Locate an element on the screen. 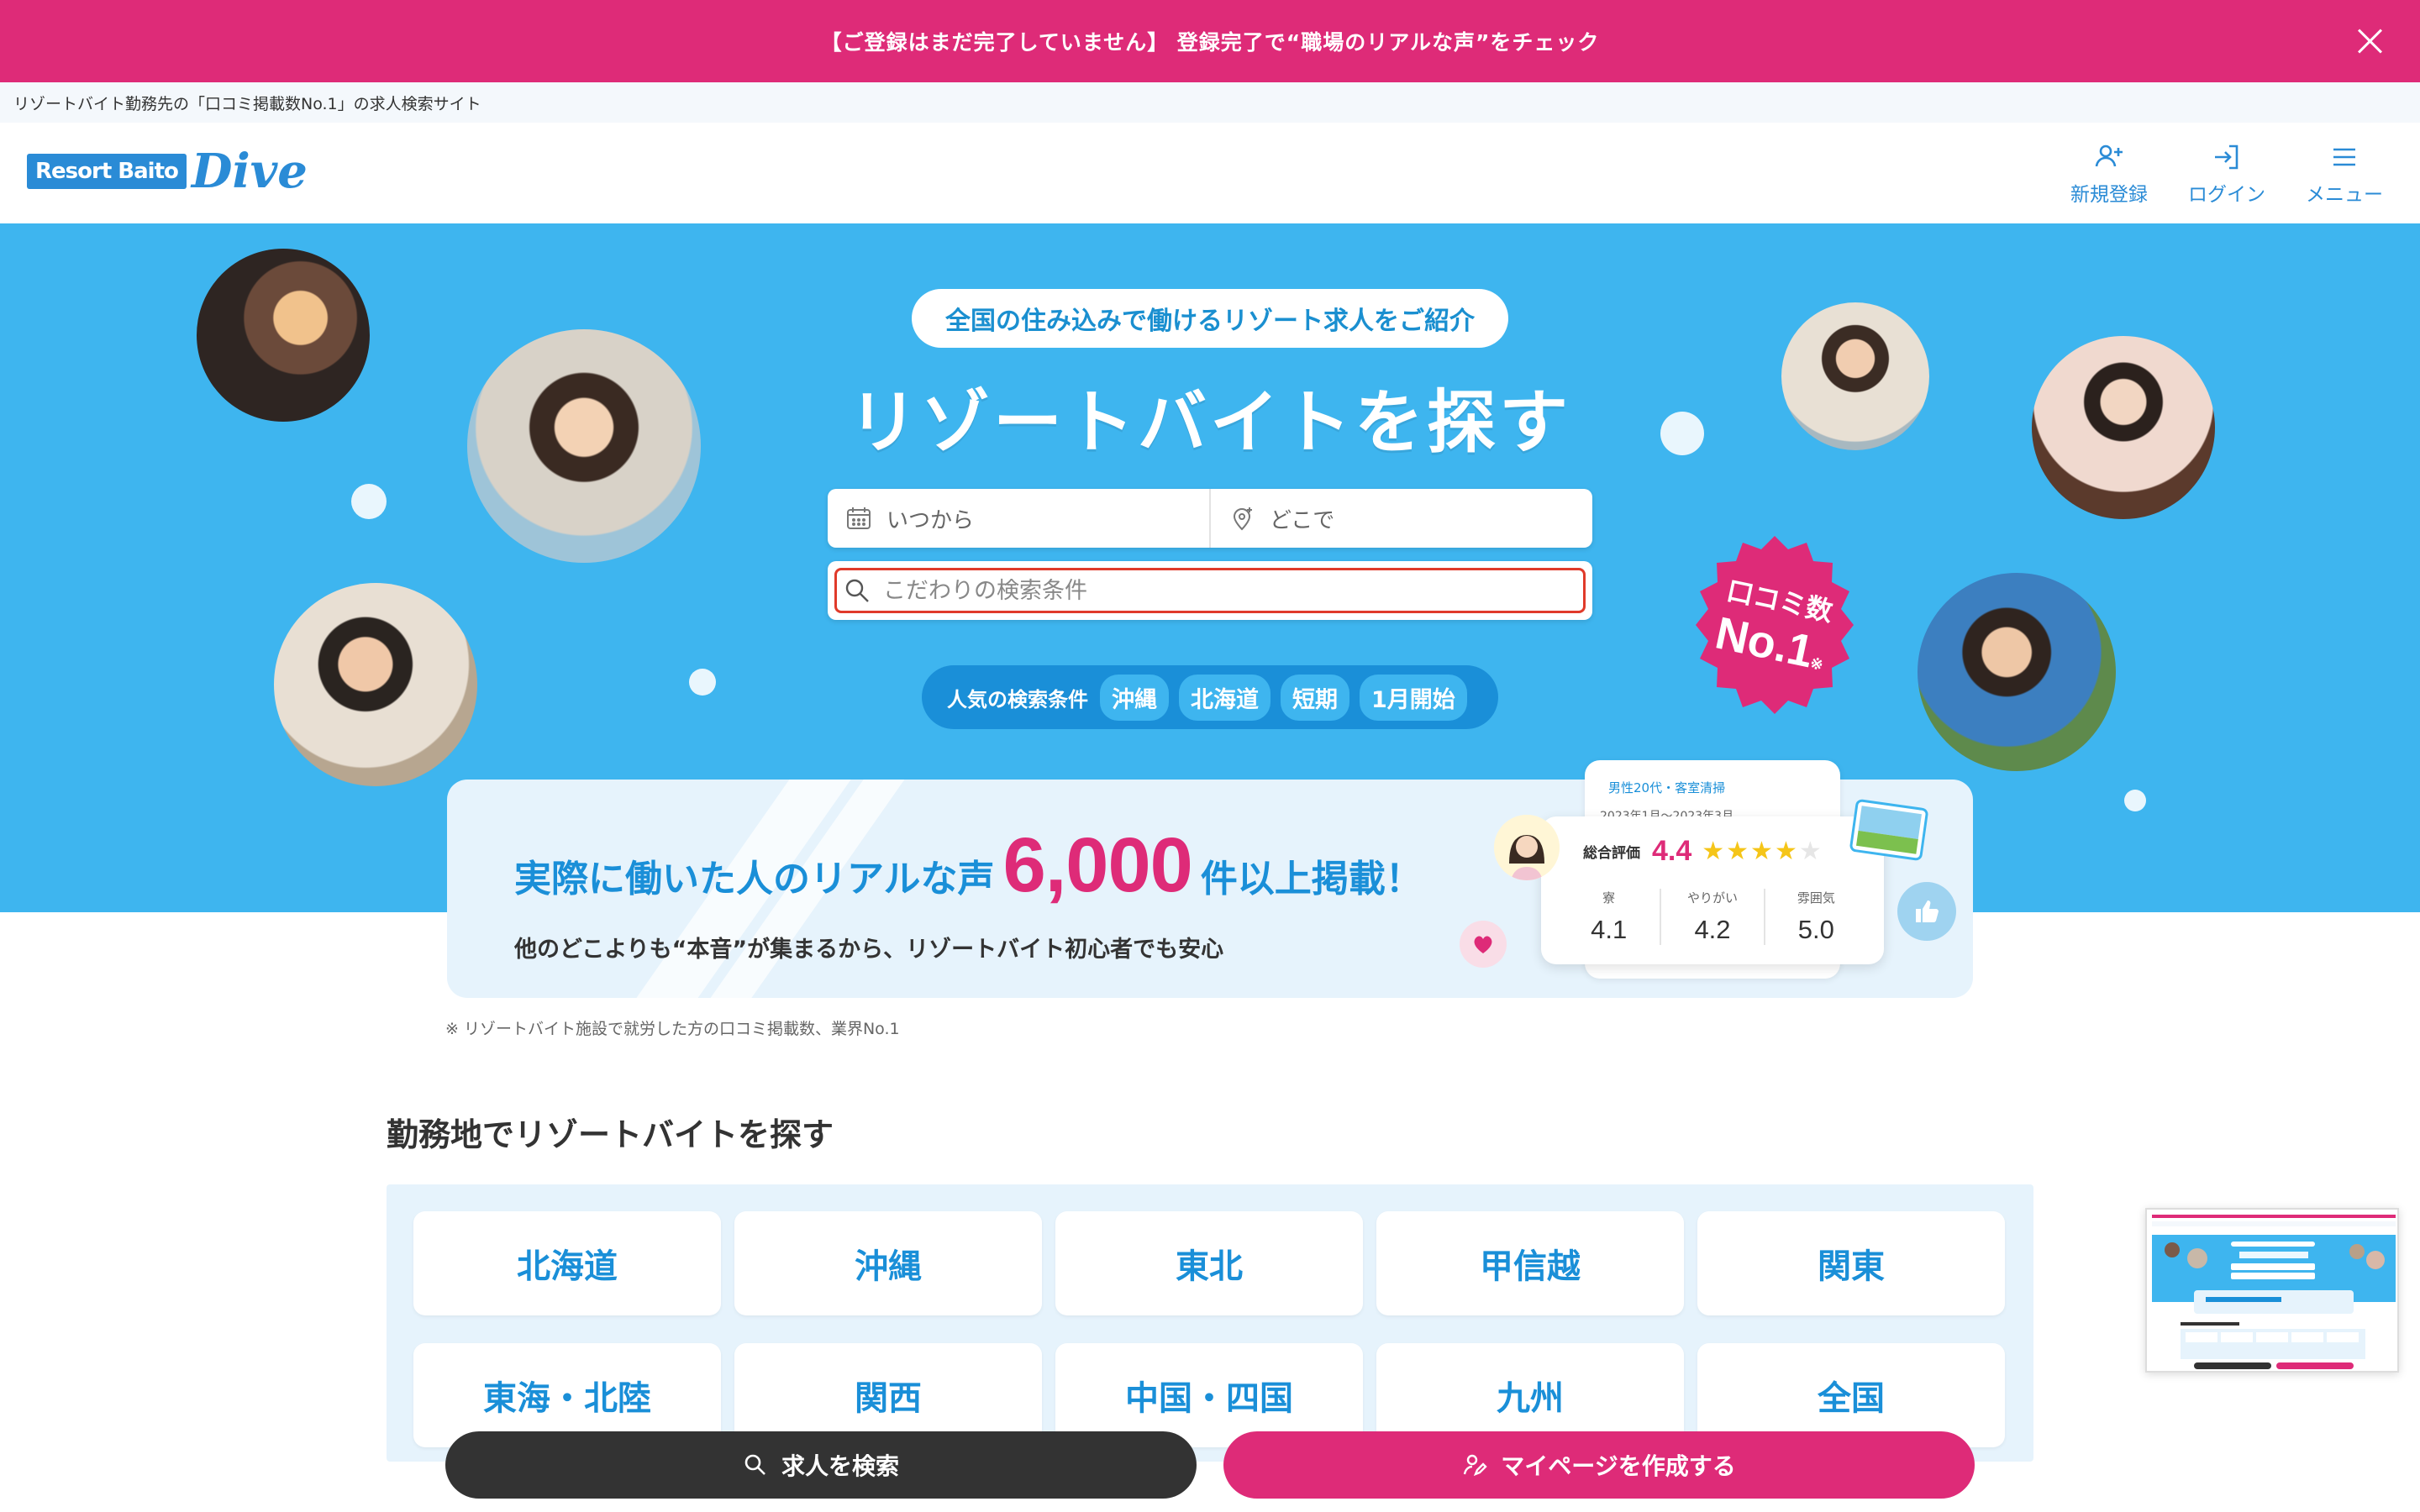 The height and width of the screenshot is (1512, 2420). area-okinawa: 沖縄 is located at coordinates (888, 1263).